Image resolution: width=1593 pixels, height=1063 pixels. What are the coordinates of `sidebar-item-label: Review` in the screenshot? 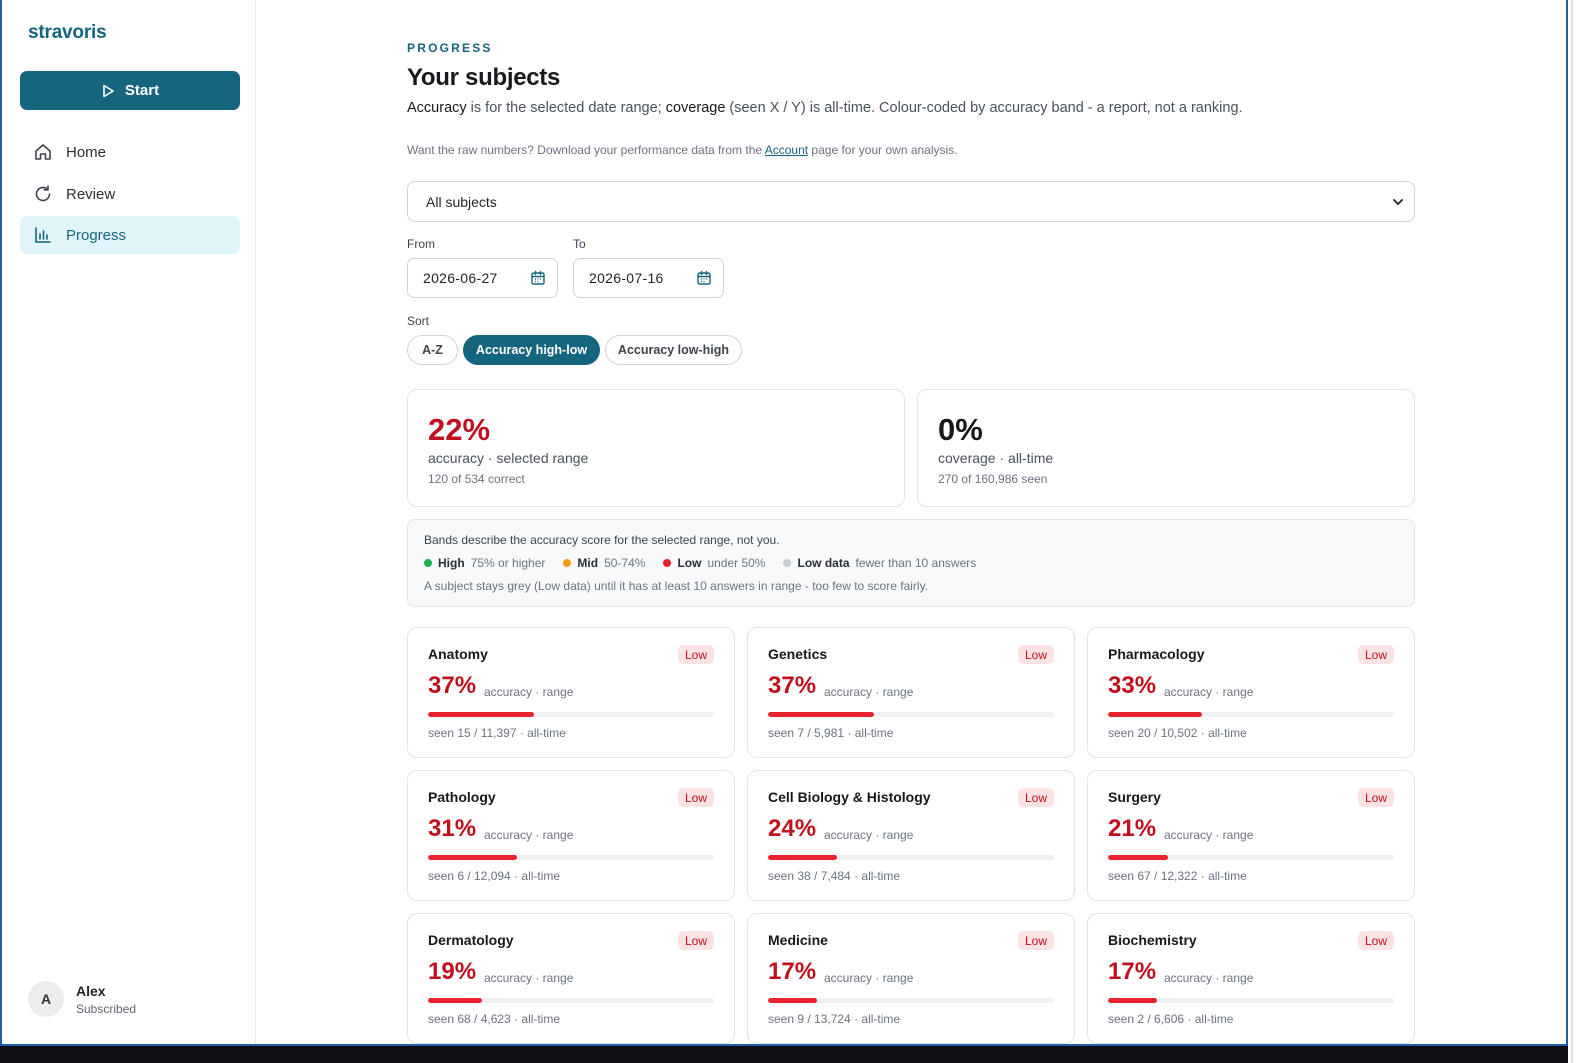 It's located at (91, 194).